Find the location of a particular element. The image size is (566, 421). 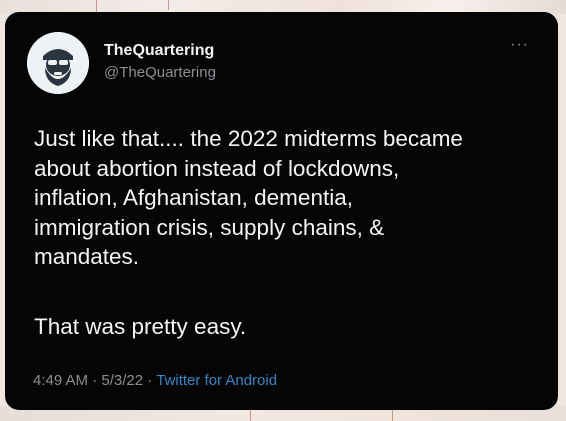

tweet-time: 4:49 AM is located at coordinates (60, 380).